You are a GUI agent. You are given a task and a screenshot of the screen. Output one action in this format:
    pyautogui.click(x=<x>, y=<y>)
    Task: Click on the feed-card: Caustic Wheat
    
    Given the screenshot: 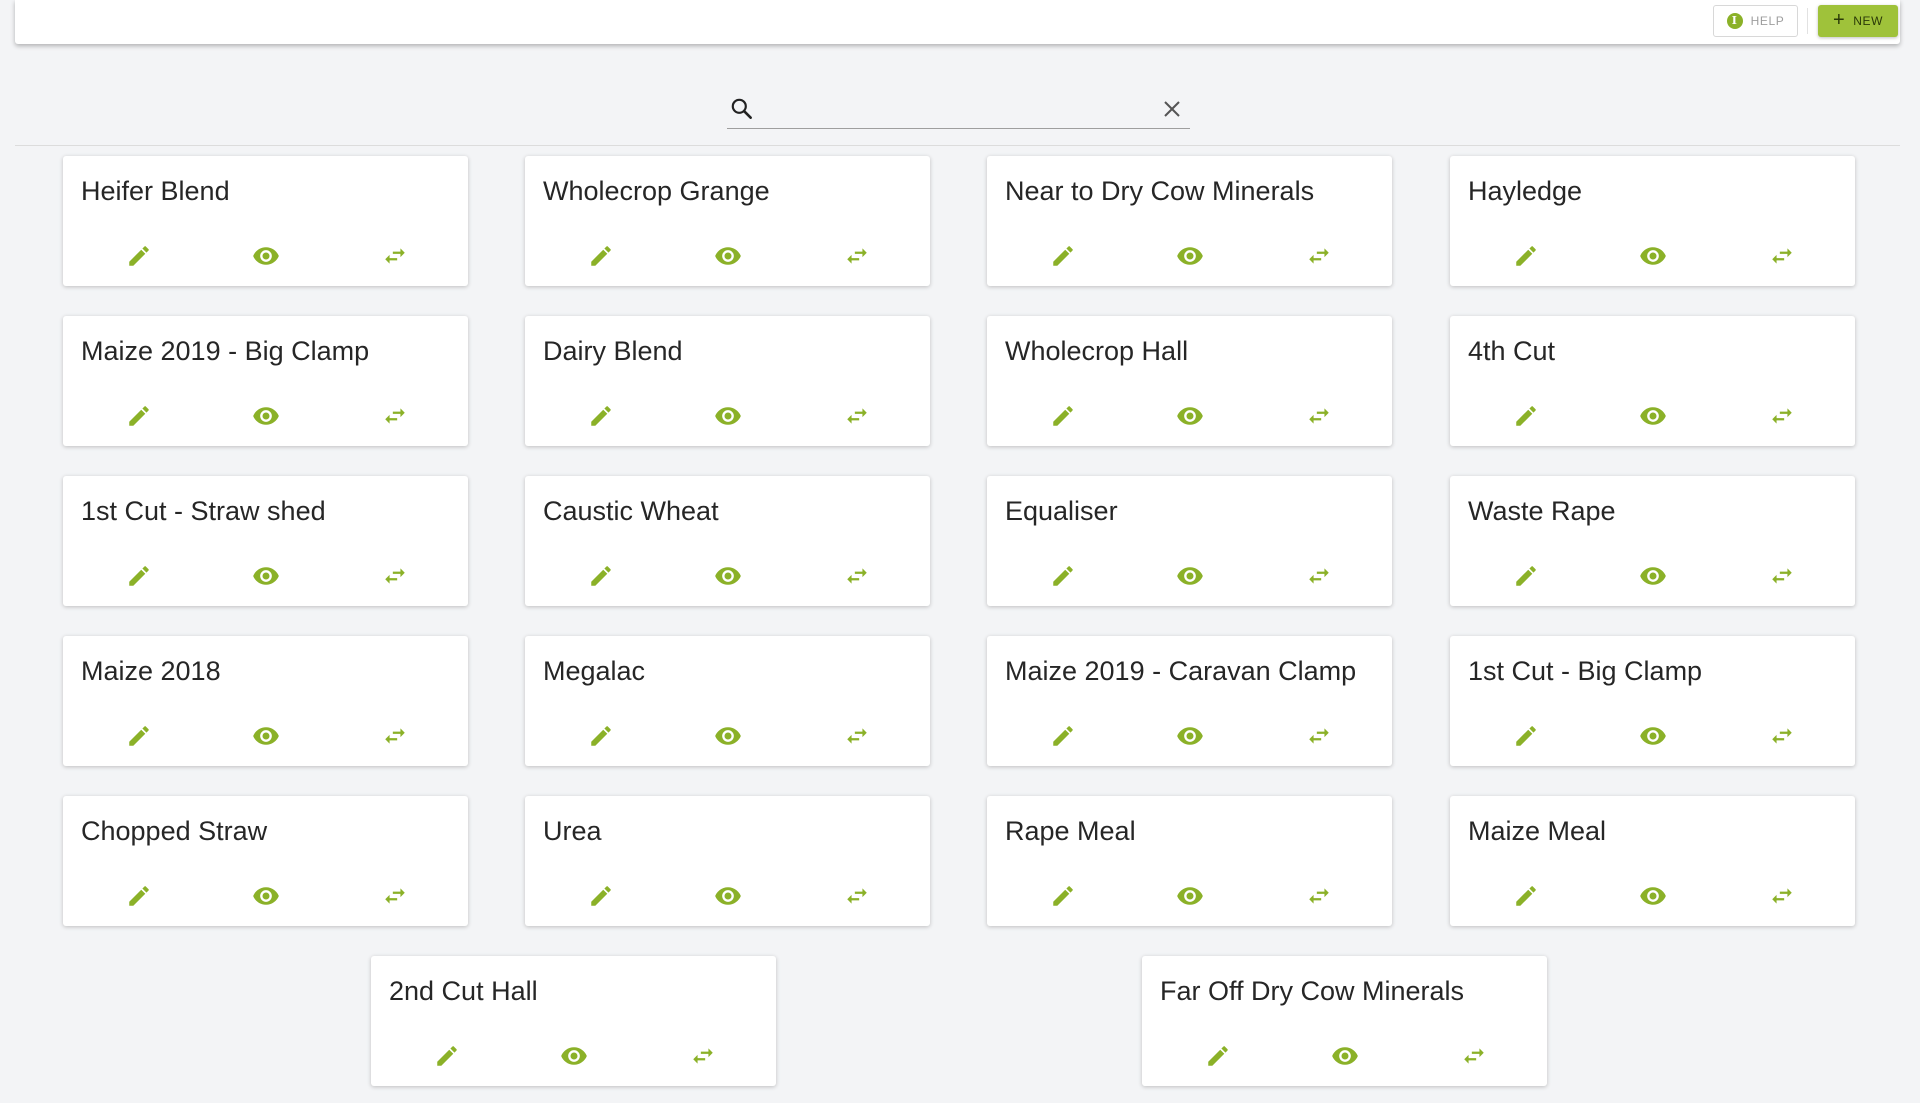 What is the action you would take?
    pyautogui.click(x=727, y=541)
    